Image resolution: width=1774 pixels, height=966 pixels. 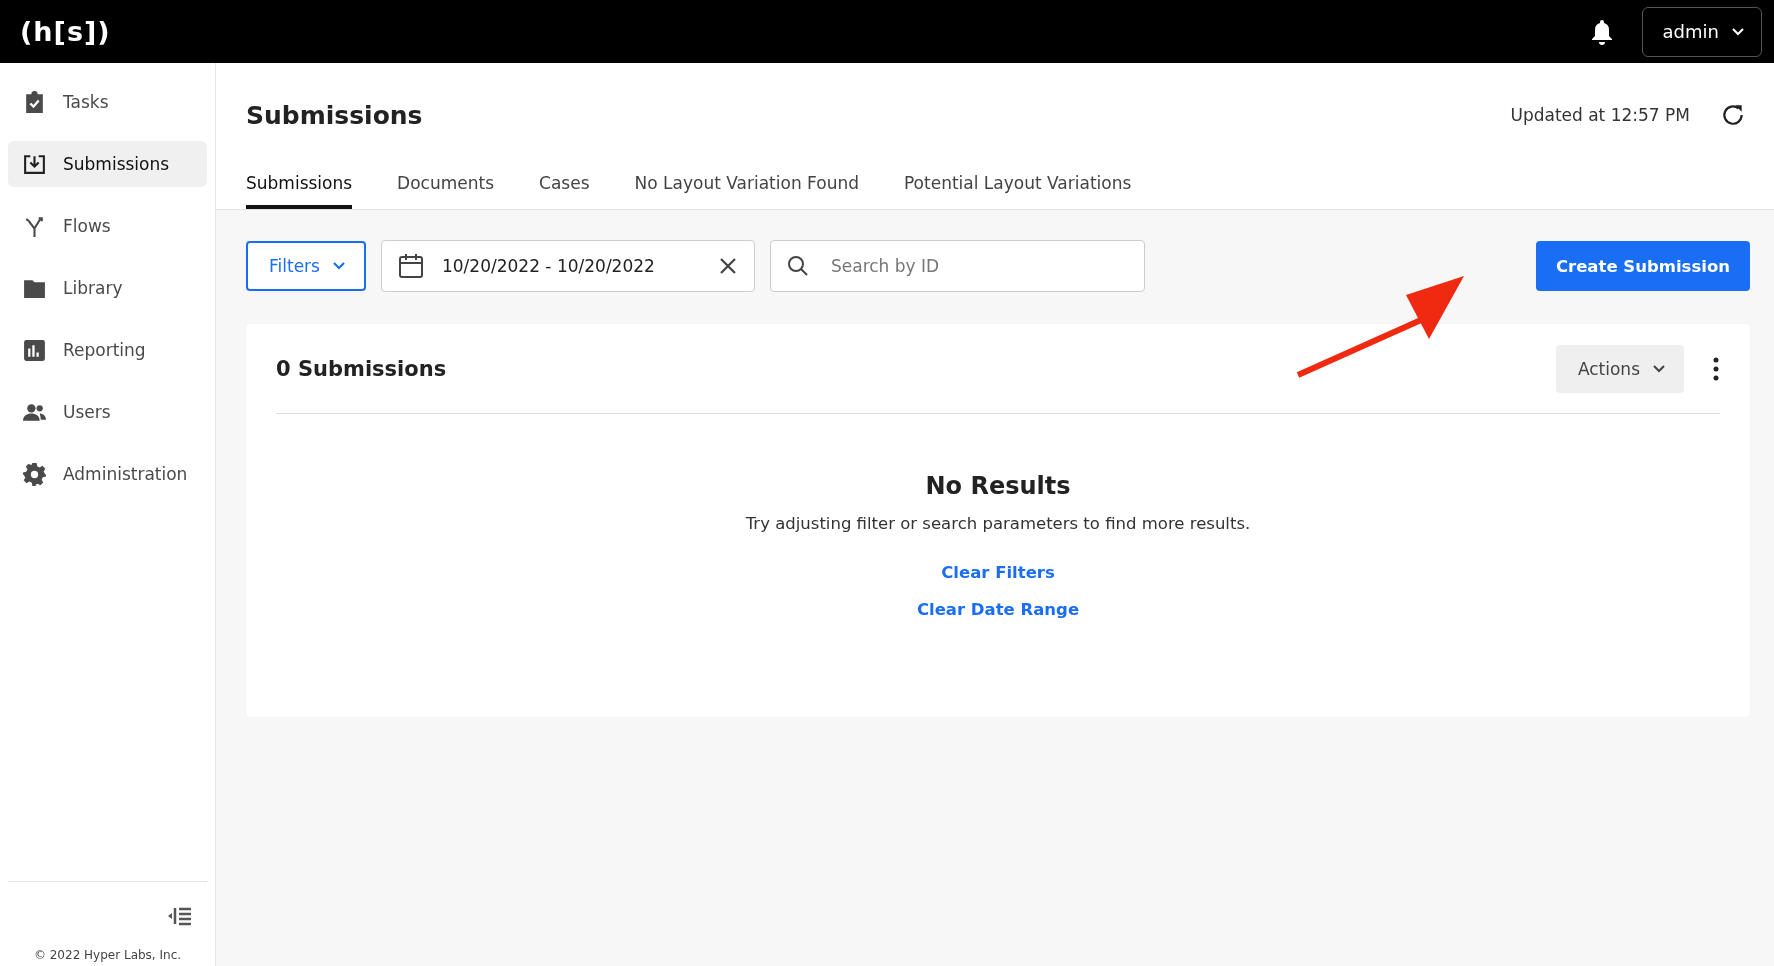 I want to click on updated-time: Updated at 12:57 PM, so click(x=1600, y=115).